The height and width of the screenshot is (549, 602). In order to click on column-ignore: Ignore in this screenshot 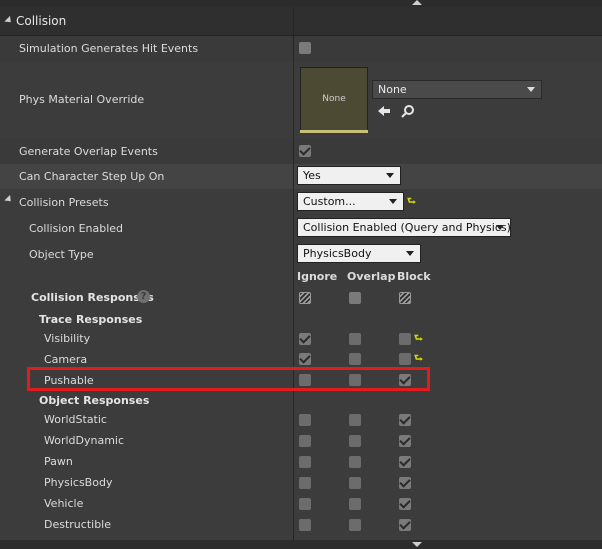, I will do `click(317, 276)`.